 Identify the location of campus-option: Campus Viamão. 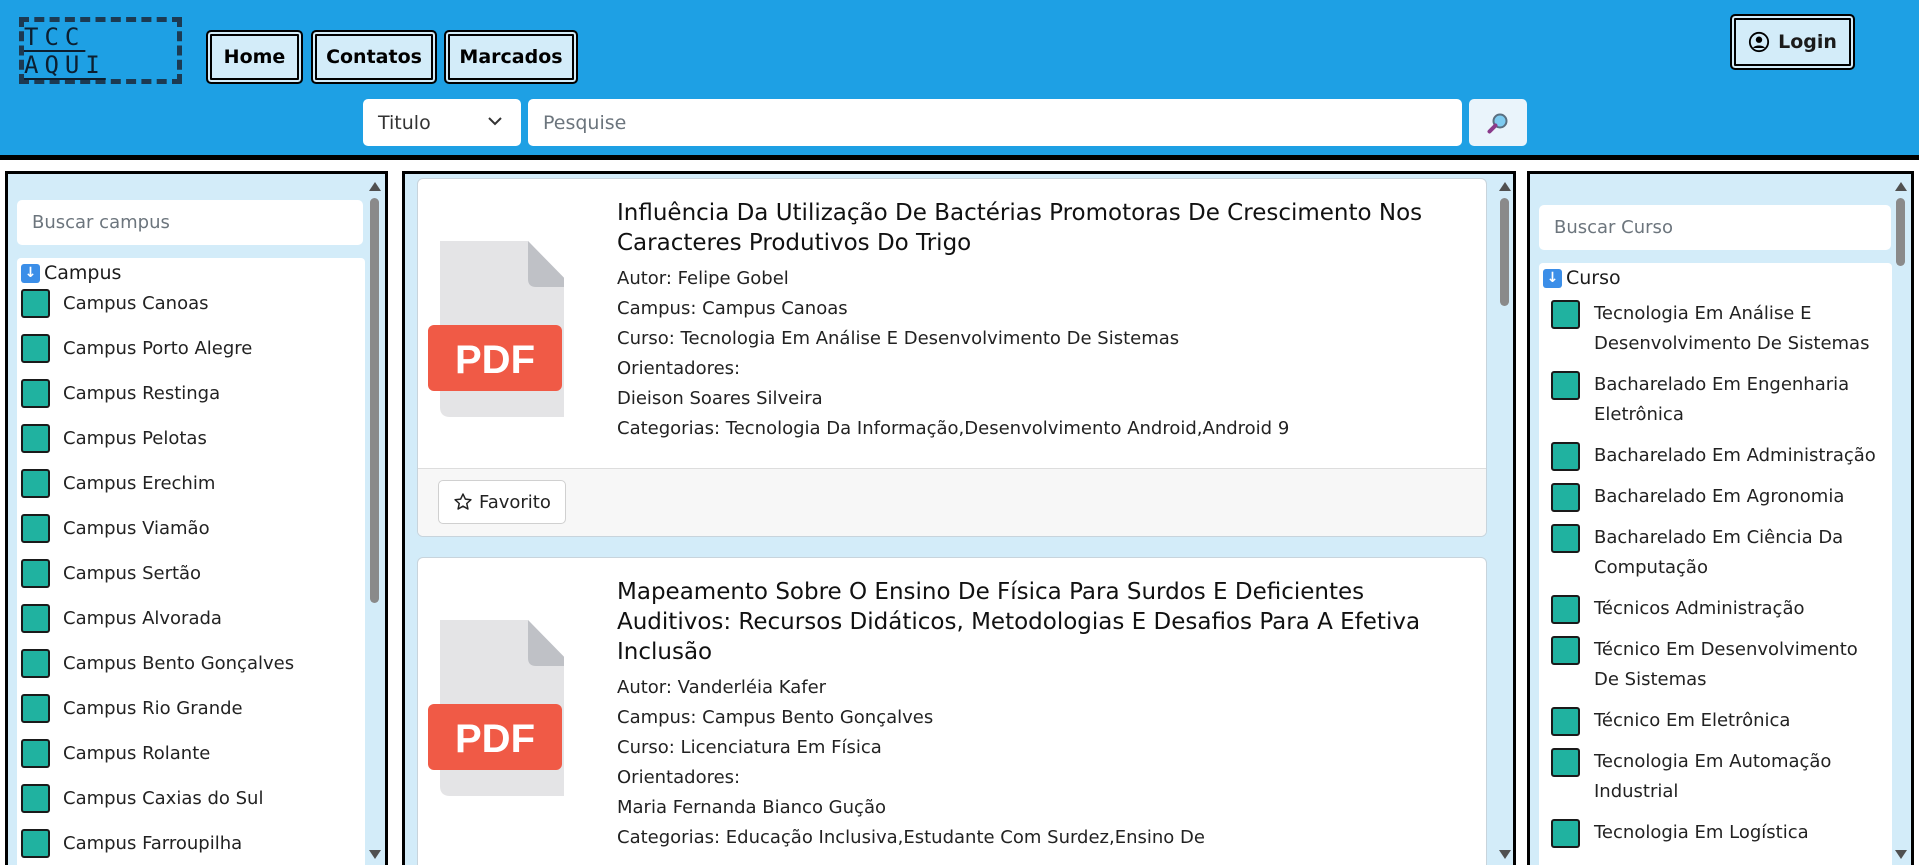
(191, 528).